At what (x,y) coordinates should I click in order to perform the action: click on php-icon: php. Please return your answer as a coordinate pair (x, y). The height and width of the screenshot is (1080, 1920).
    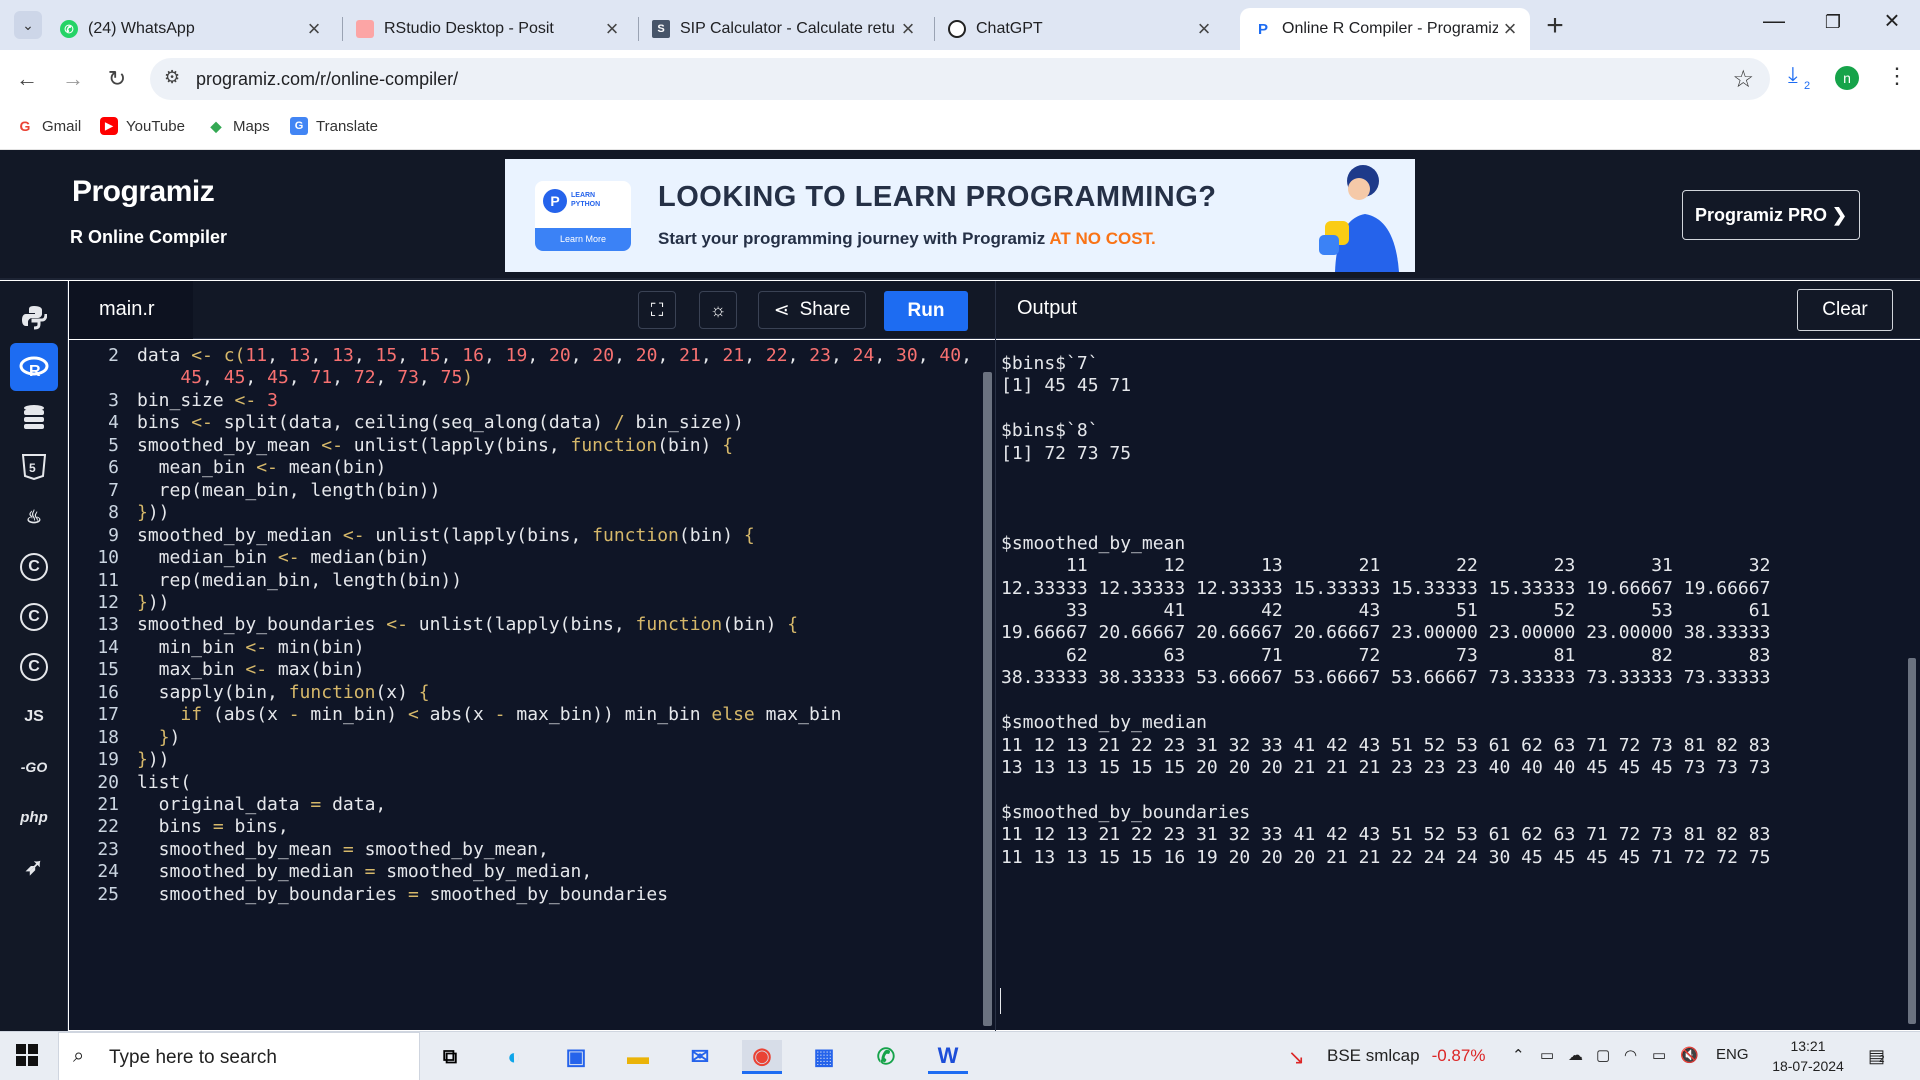
    Looking at the image, I should click on (34, 817).